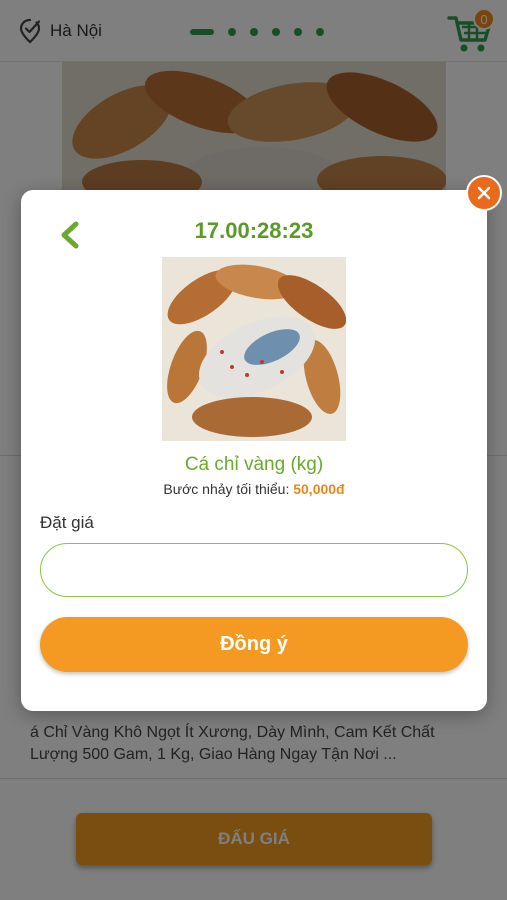  I want to click on close-icon, so click(484, 193).